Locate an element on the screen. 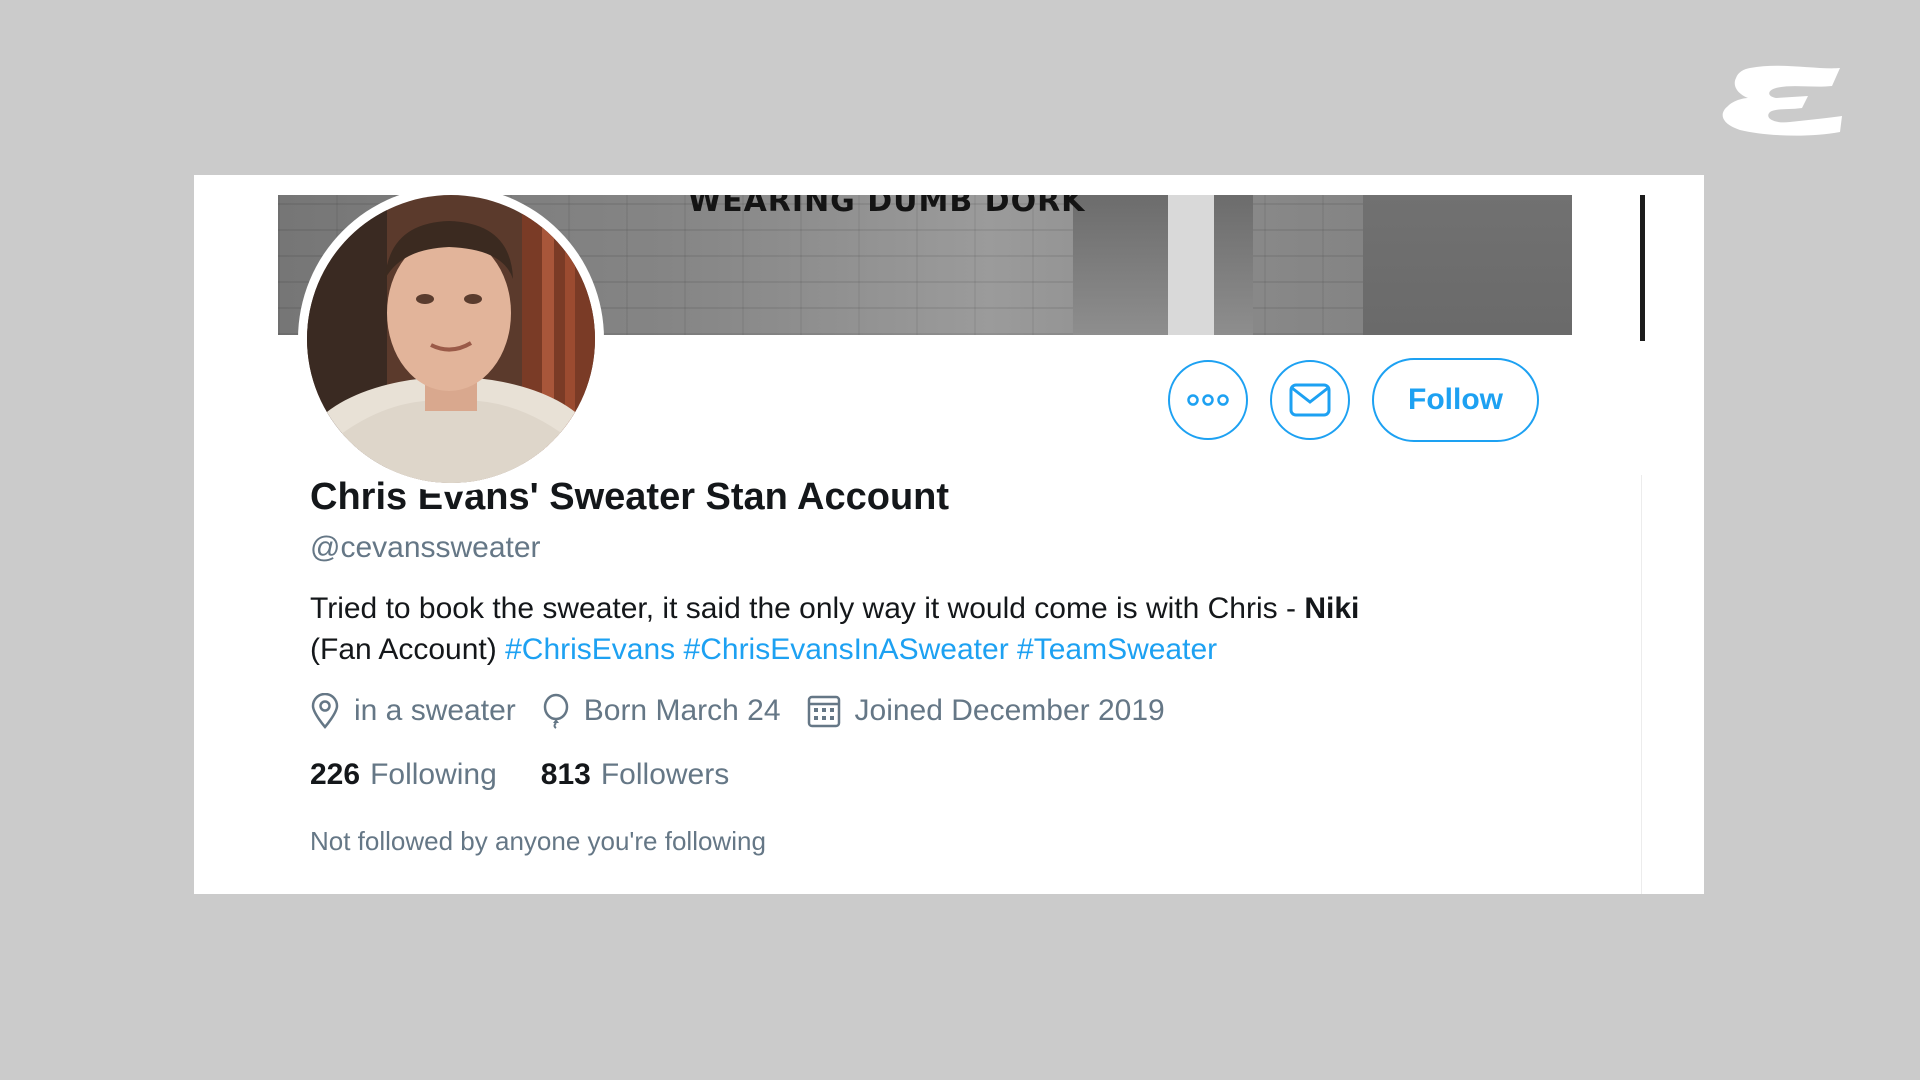  avatar is located at coordinates (451, 339).